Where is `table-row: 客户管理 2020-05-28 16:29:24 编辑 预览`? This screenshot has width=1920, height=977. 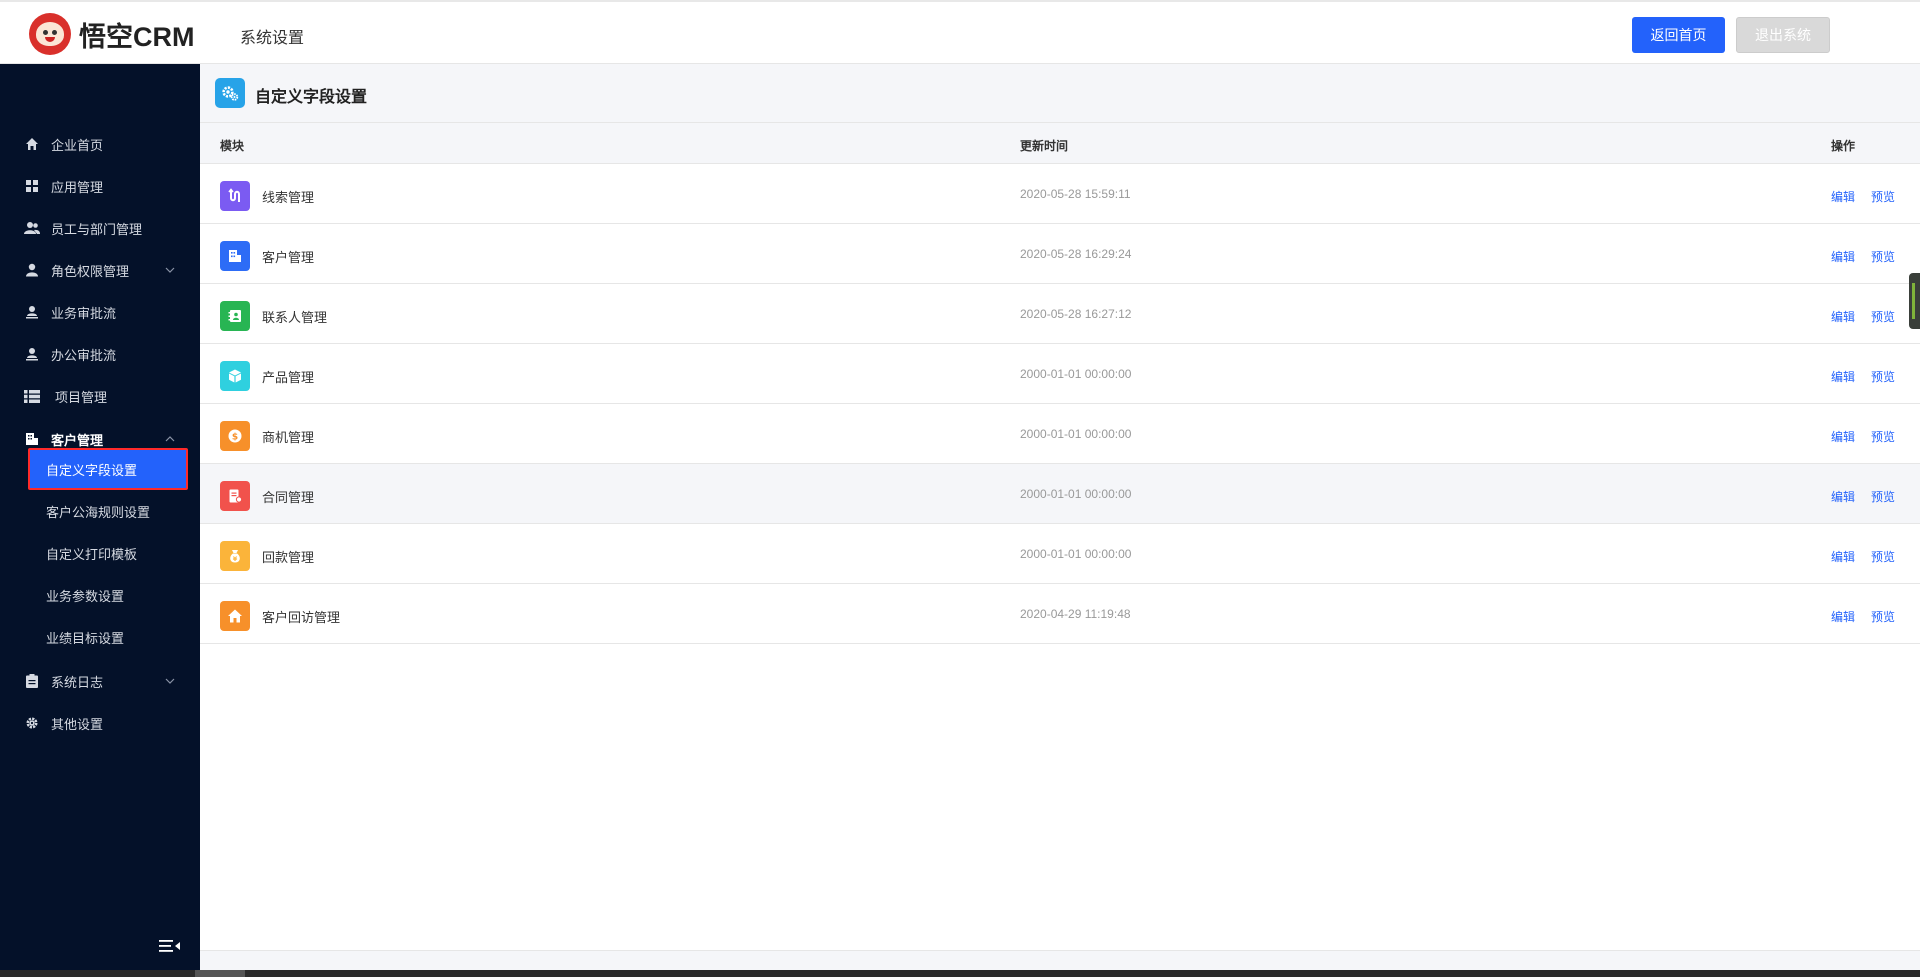
table-row: 客户管理 2020-05-28 16:29:24 编辑 预览 is located at coordinates (1060, 254).